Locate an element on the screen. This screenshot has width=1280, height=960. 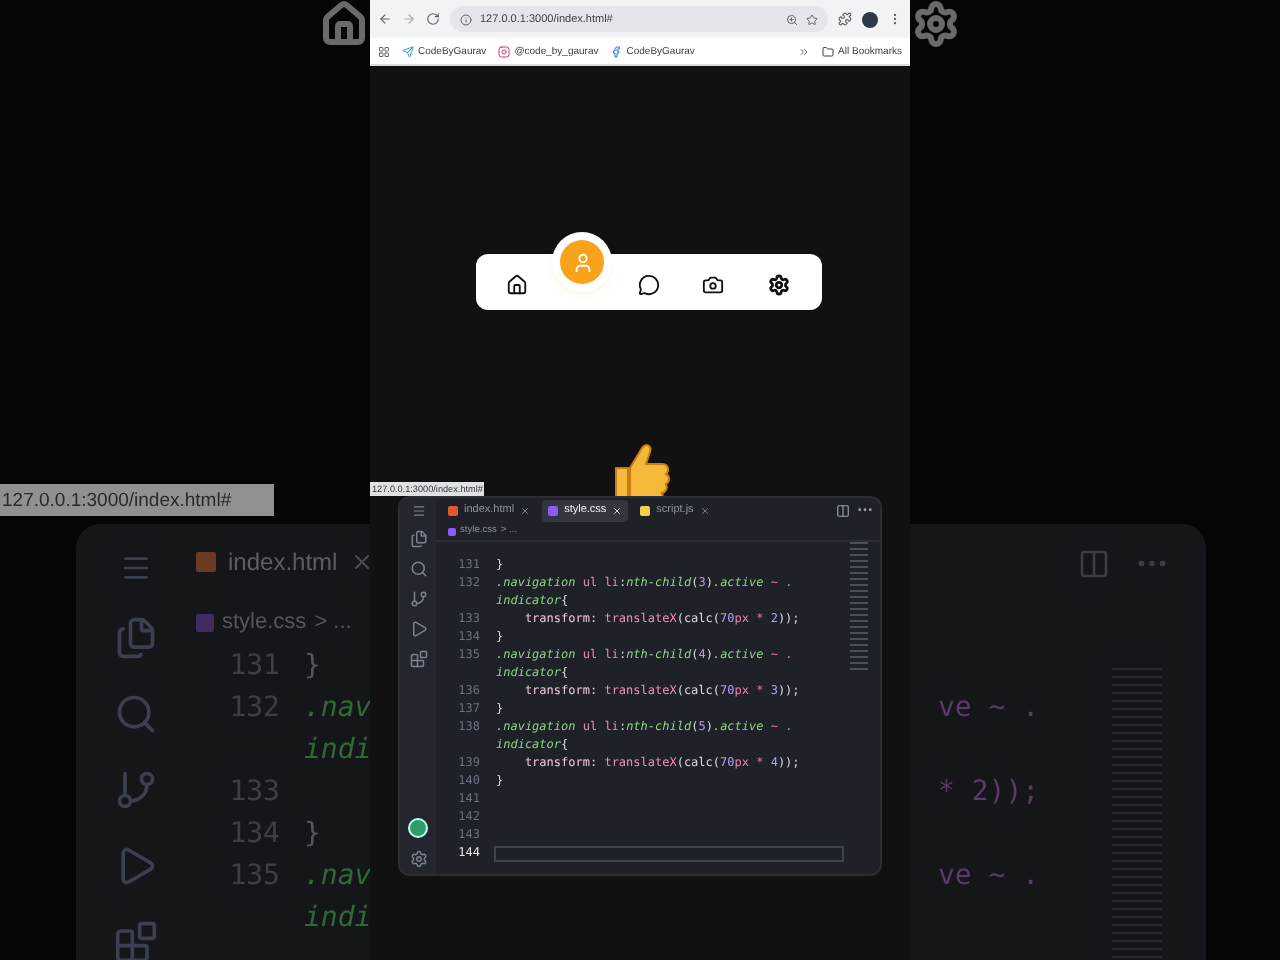
apps-icon is located at coordinates (384, 51).